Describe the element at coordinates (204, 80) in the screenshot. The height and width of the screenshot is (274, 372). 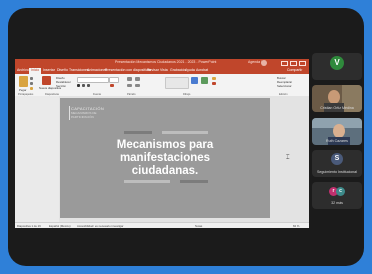
I see `quick-styles-icon` at that location.